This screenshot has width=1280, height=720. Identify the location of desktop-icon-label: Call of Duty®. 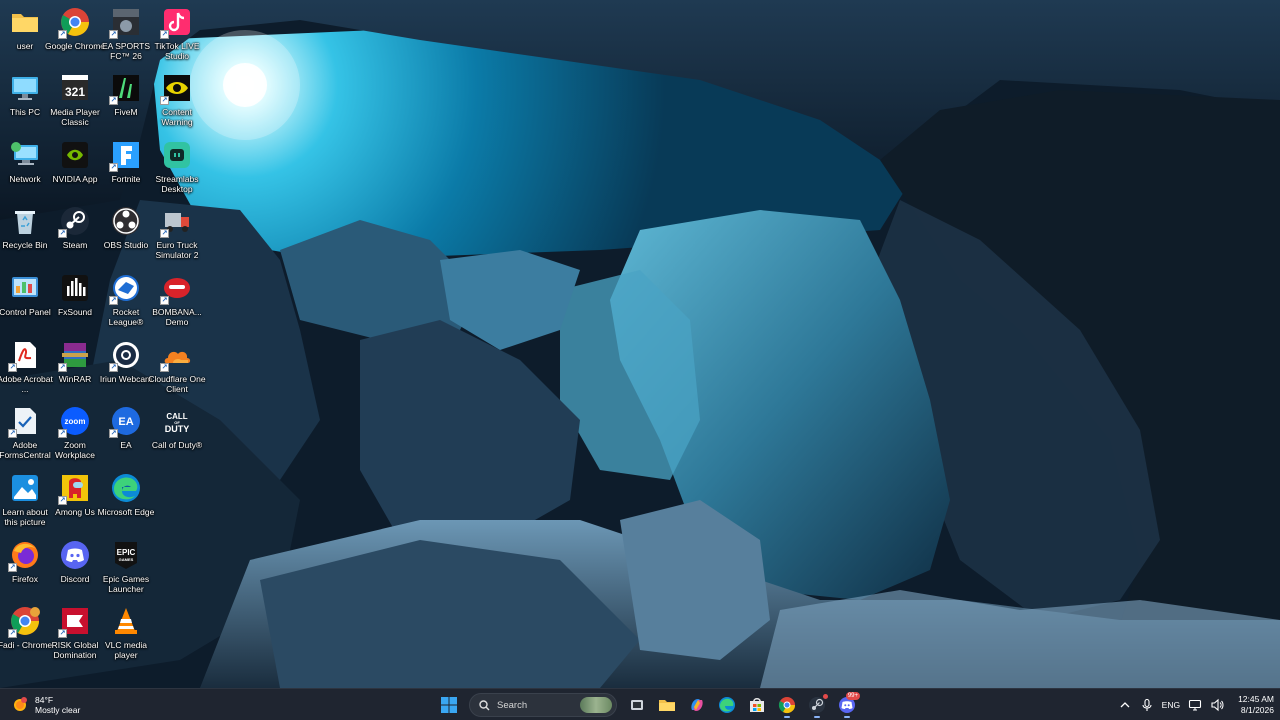
(177, 445).